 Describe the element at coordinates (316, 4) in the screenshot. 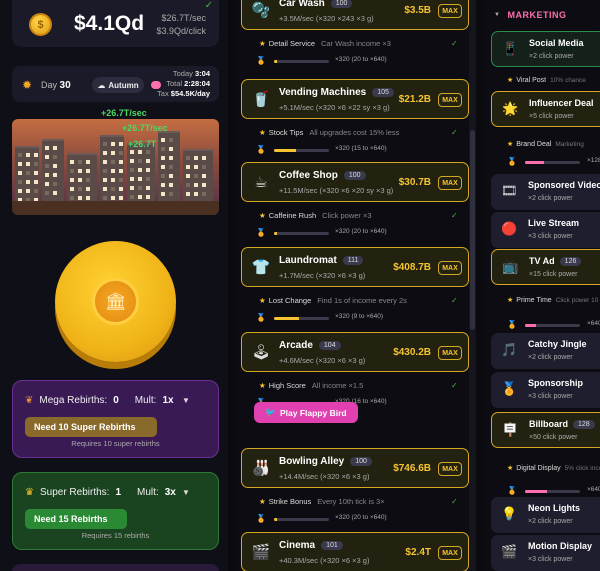

I see `business-name: Car Wash 100` at that location.